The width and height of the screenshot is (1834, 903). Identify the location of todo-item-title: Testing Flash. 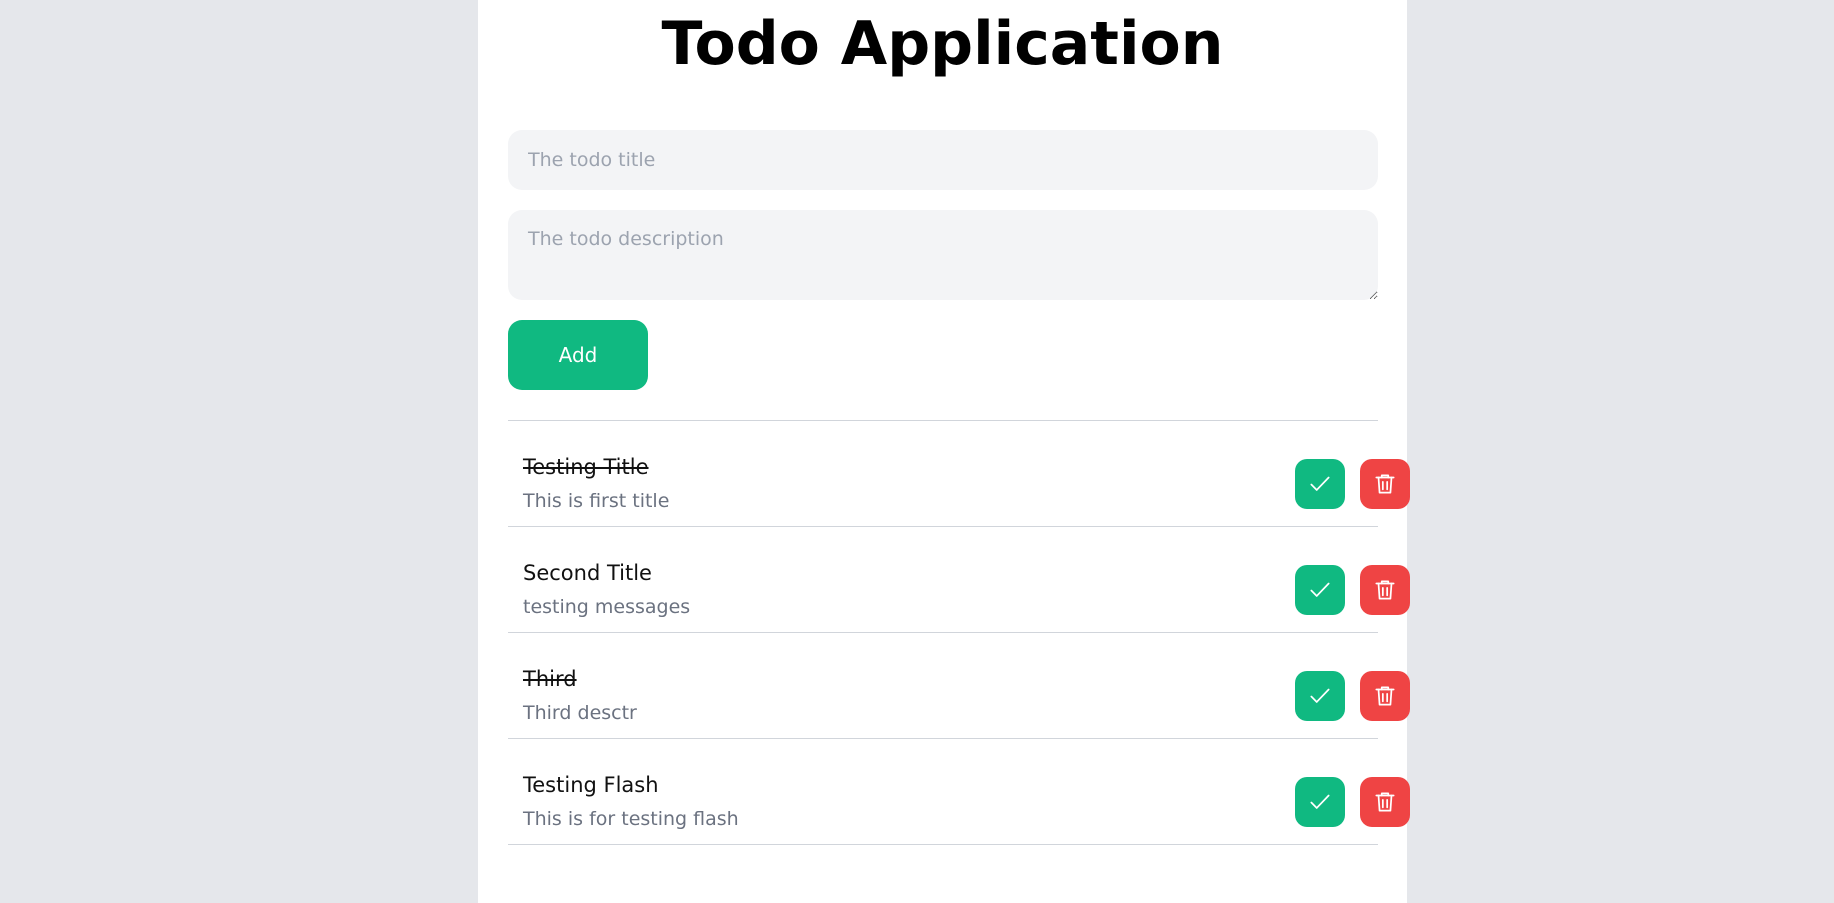
(591, 785).